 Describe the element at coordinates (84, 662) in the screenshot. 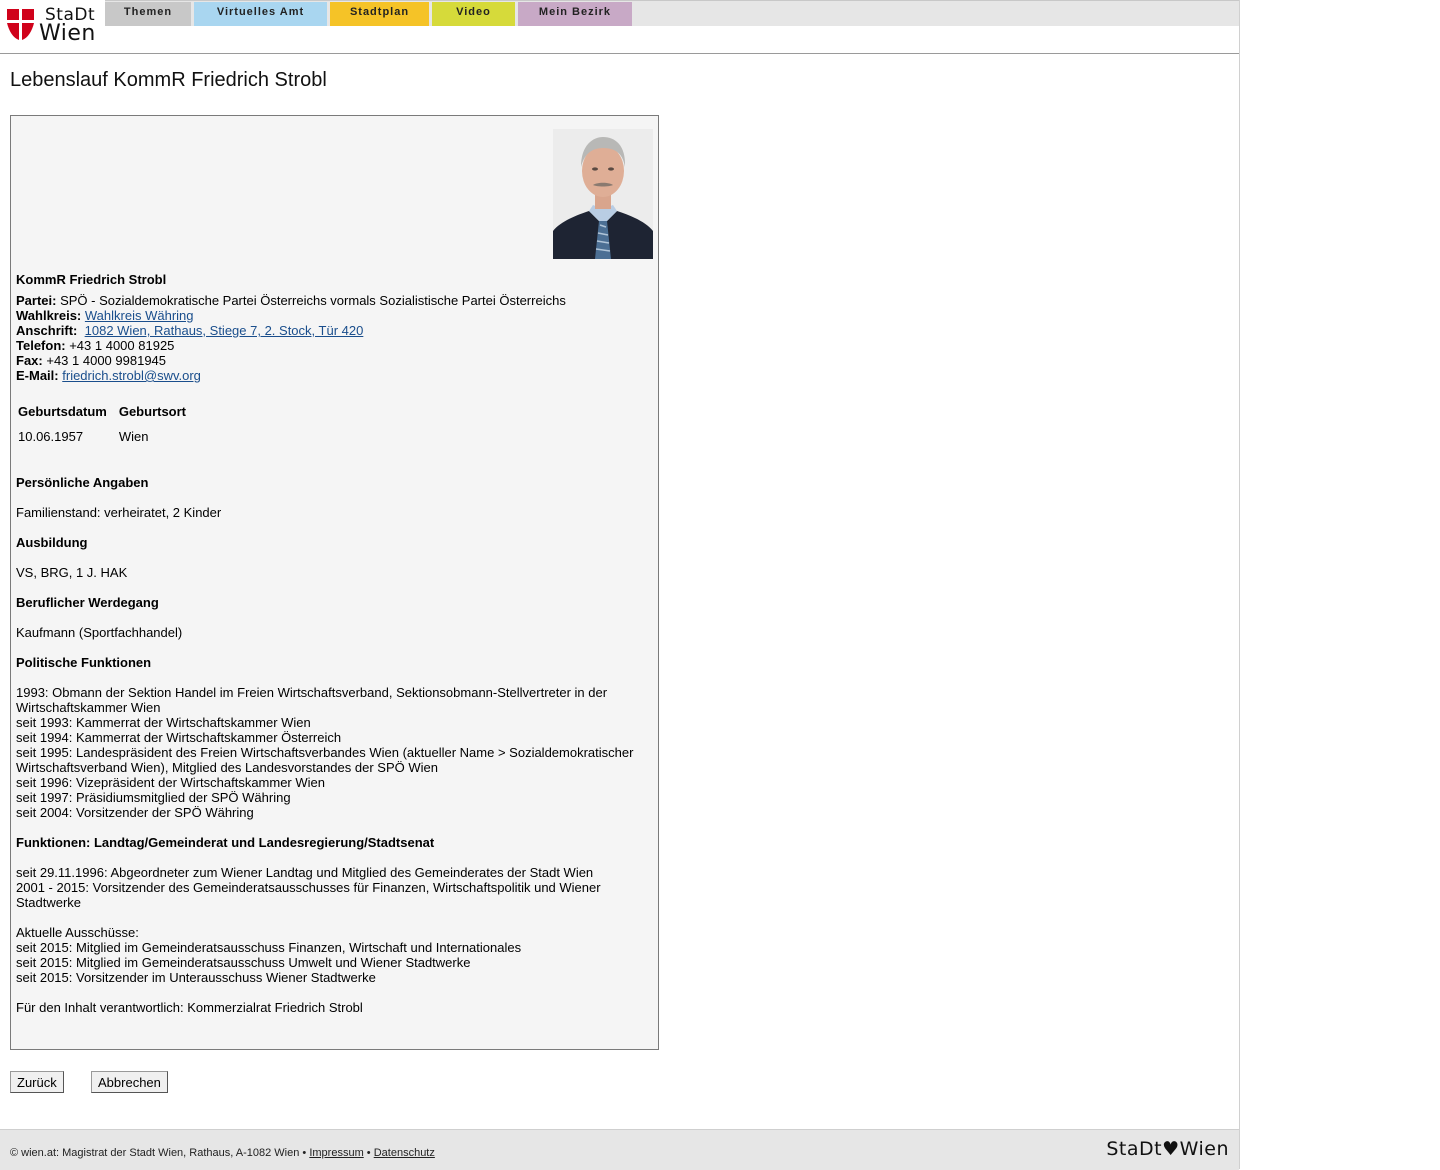

I see `section-heading-politische-funktionen: Politische Funktionen` at that location.